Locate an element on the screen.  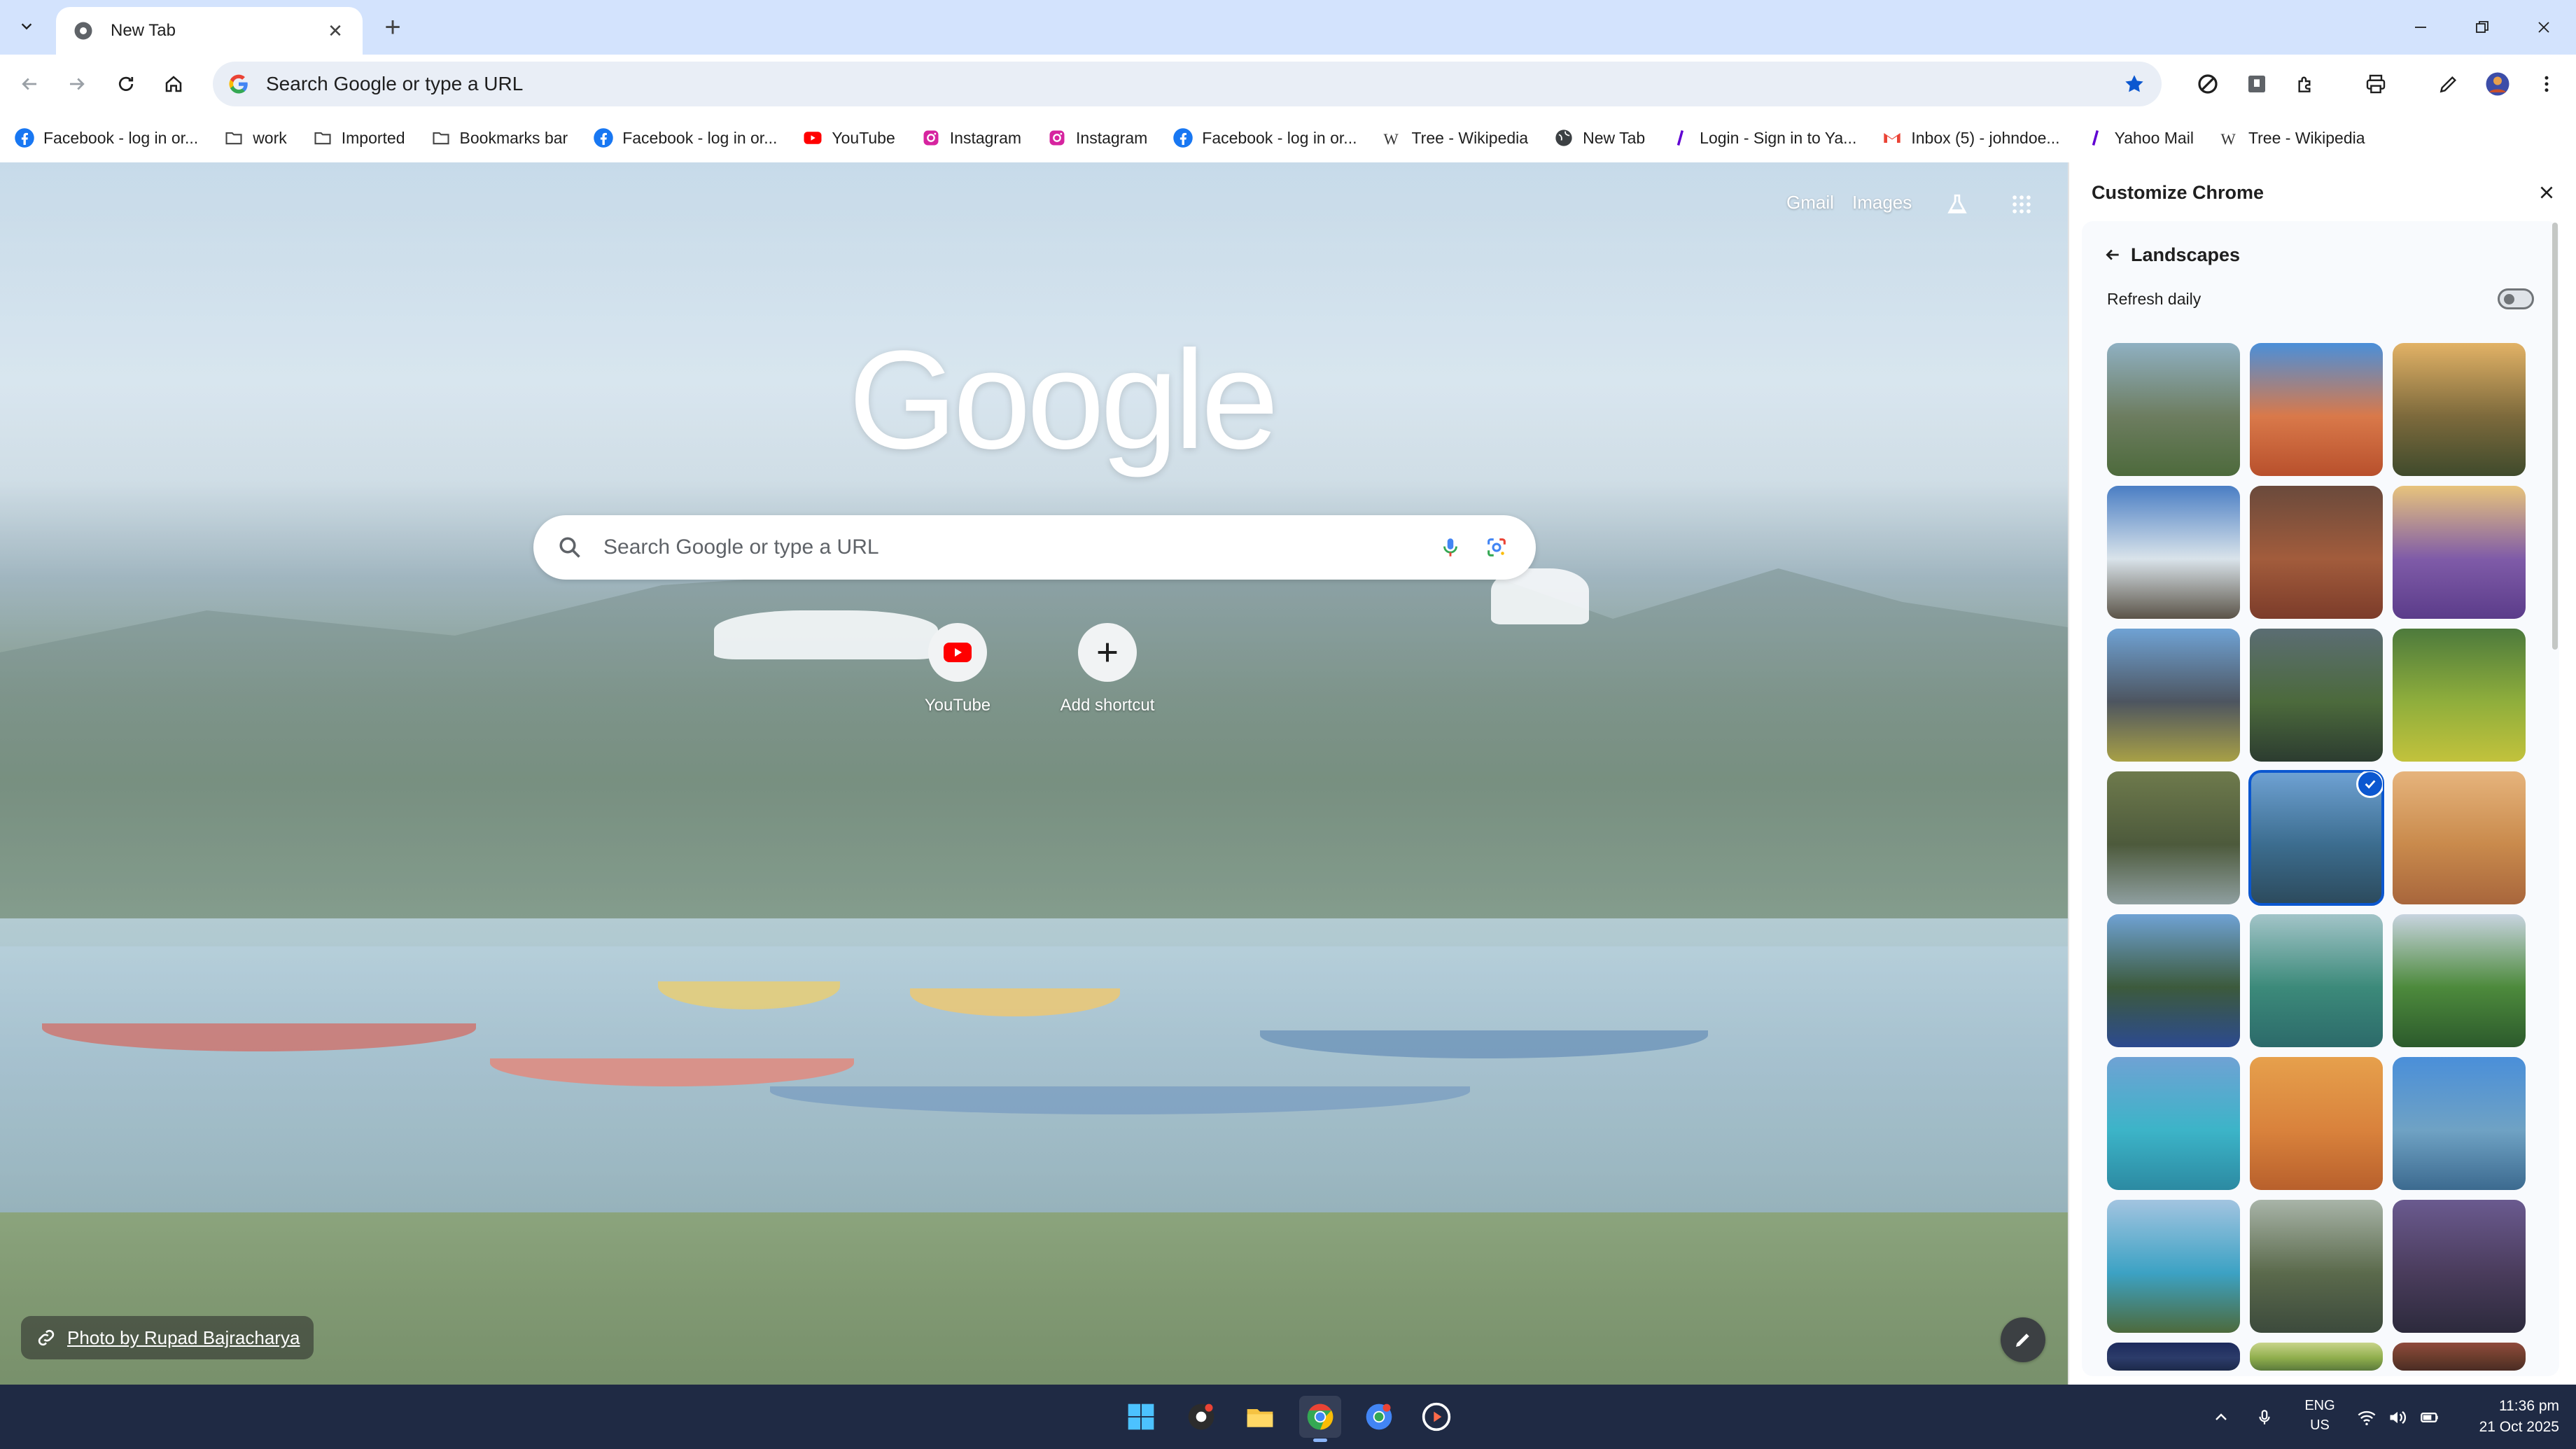
bookmark-star-button is located at coordinates (2134, 84).